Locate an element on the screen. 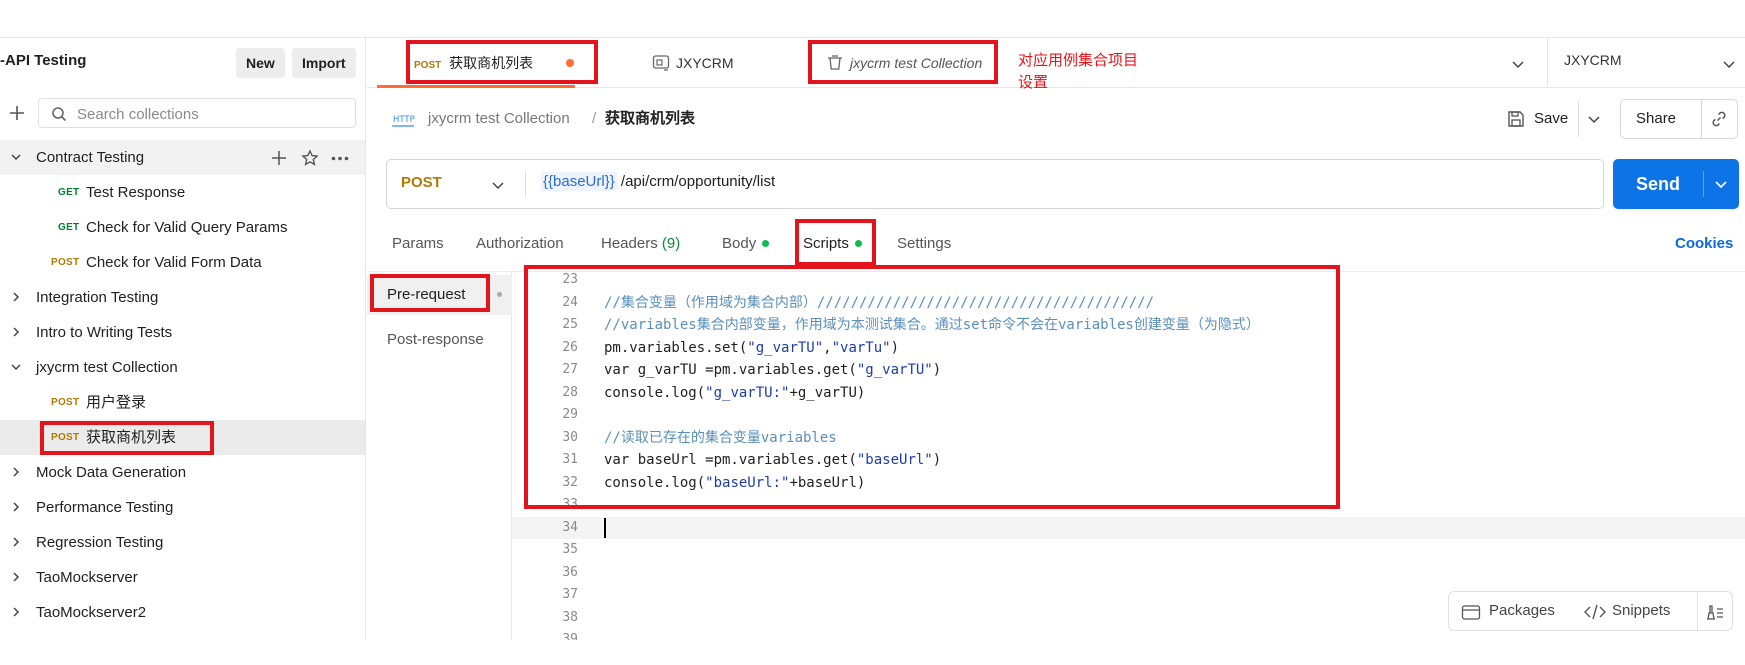 The height and width of the screenshot is (665, 1745). tab-collection: jxycrm test Collection is located at coordinates (904, 63).